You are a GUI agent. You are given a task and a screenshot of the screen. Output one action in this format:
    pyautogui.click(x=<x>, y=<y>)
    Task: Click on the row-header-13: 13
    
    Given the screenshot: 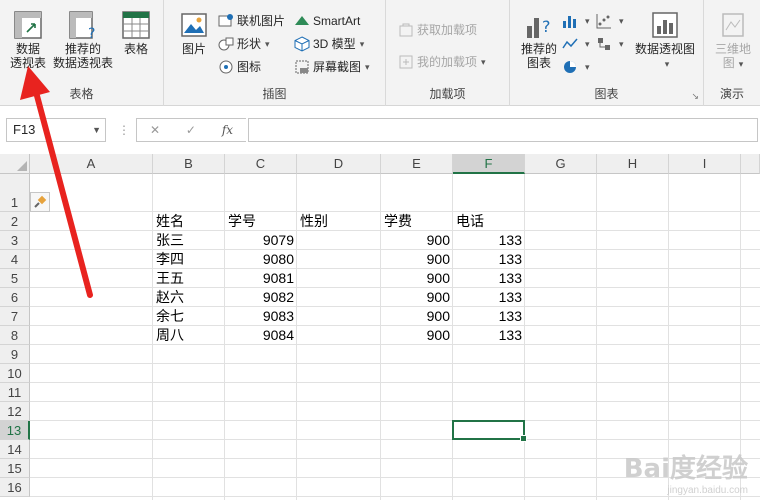 What is the action you would take?
    pyautogui.click(x=15, y=430)
    